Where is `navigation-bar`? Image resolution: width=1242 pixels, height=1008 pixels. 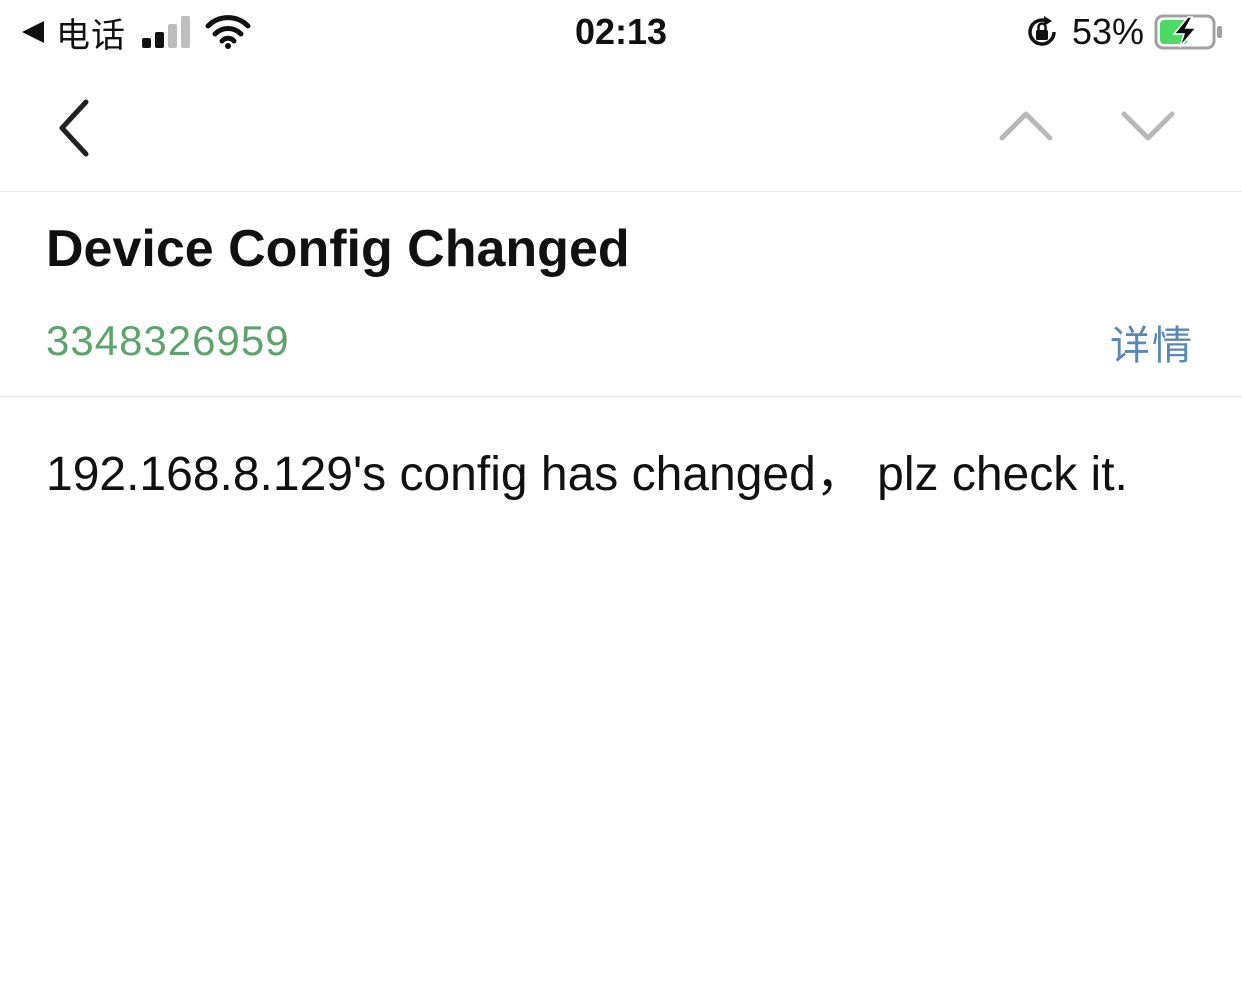 navigation-bar is located at coordinates (621, 128).